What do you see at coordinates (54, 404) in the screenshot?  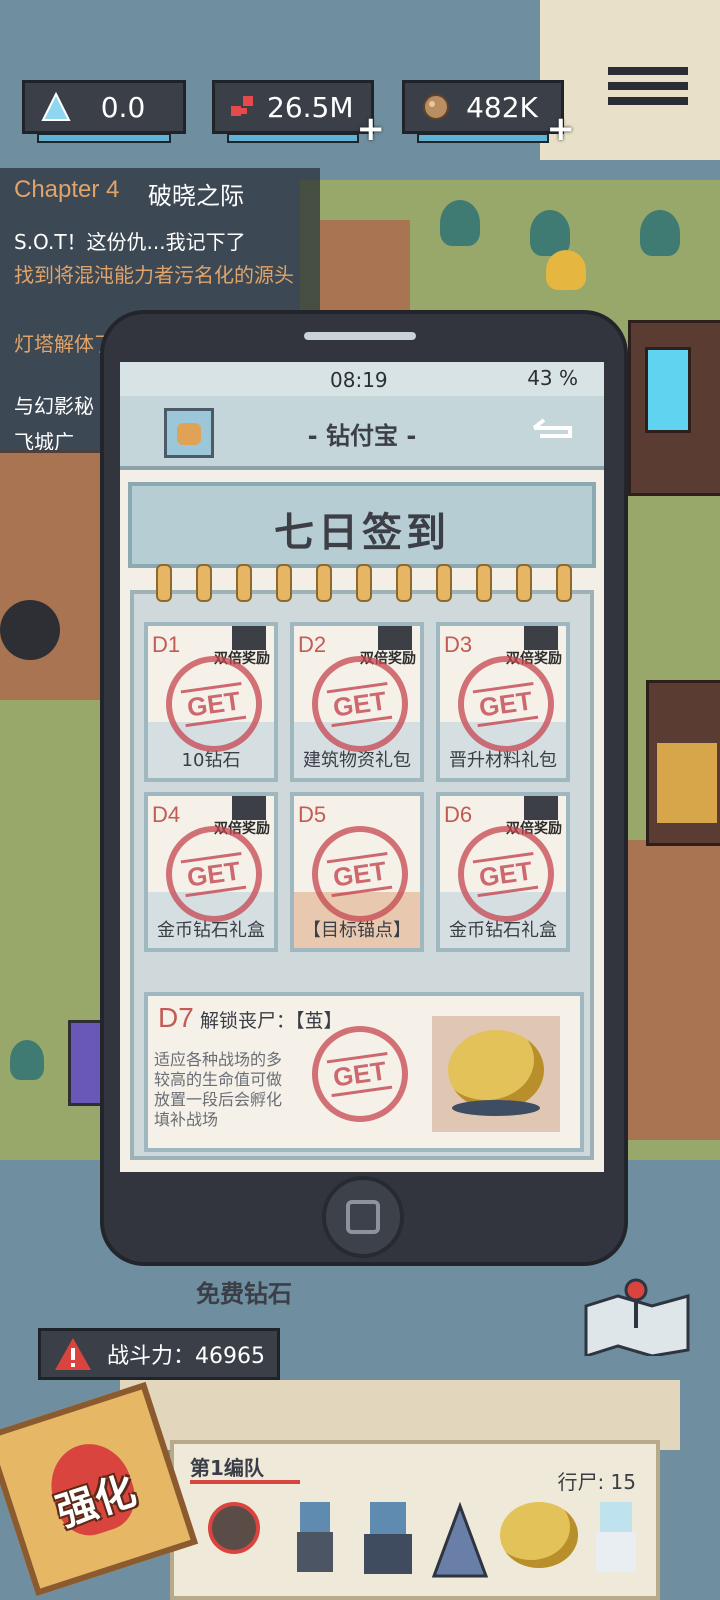 I see `quest-item: 与幻影秘` at bounding box center [54, 404].